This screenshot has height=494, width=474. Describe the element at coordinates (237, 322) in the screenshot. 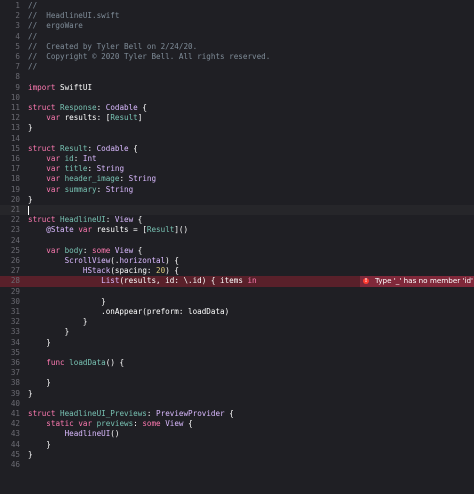

I see `code-line: 32 }` at that location.